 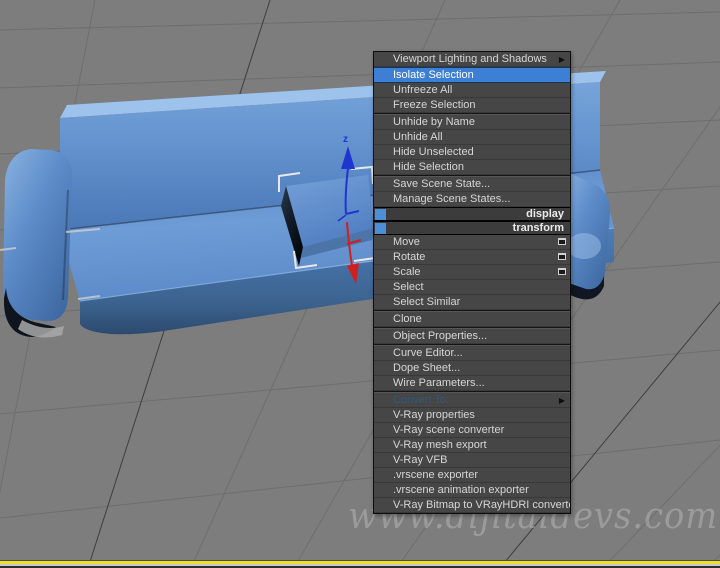 What do you see at coordinates (472, 272) in the screenshot?
I see `menu-item-scale: Scale` at bounding box center [472, 272].